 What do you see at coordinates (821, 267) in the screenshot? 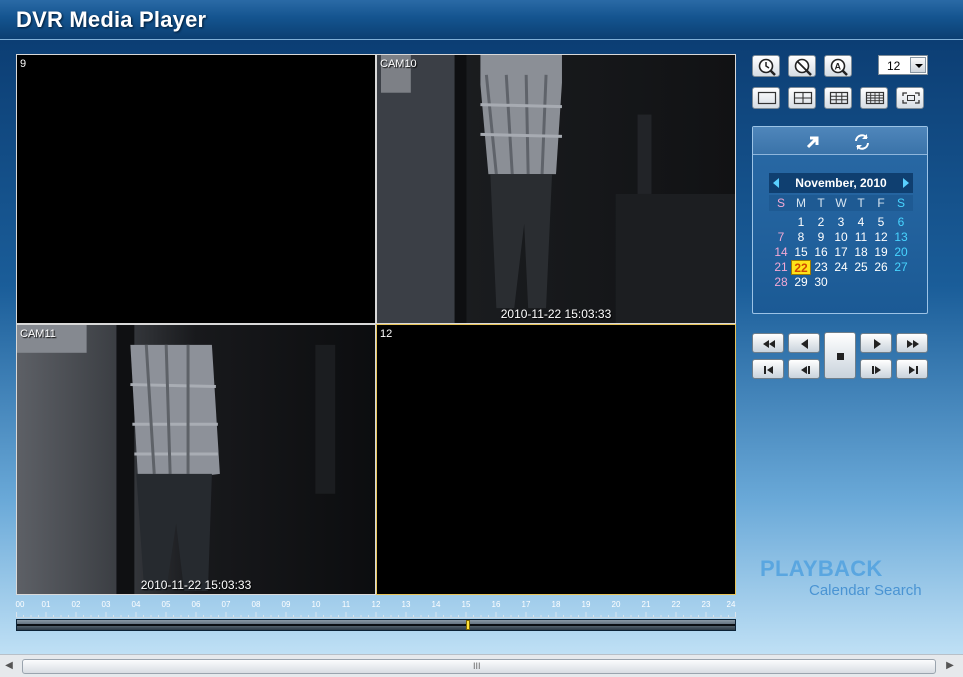
I see `calendar-day: 23` at bounding box center [821, 267].